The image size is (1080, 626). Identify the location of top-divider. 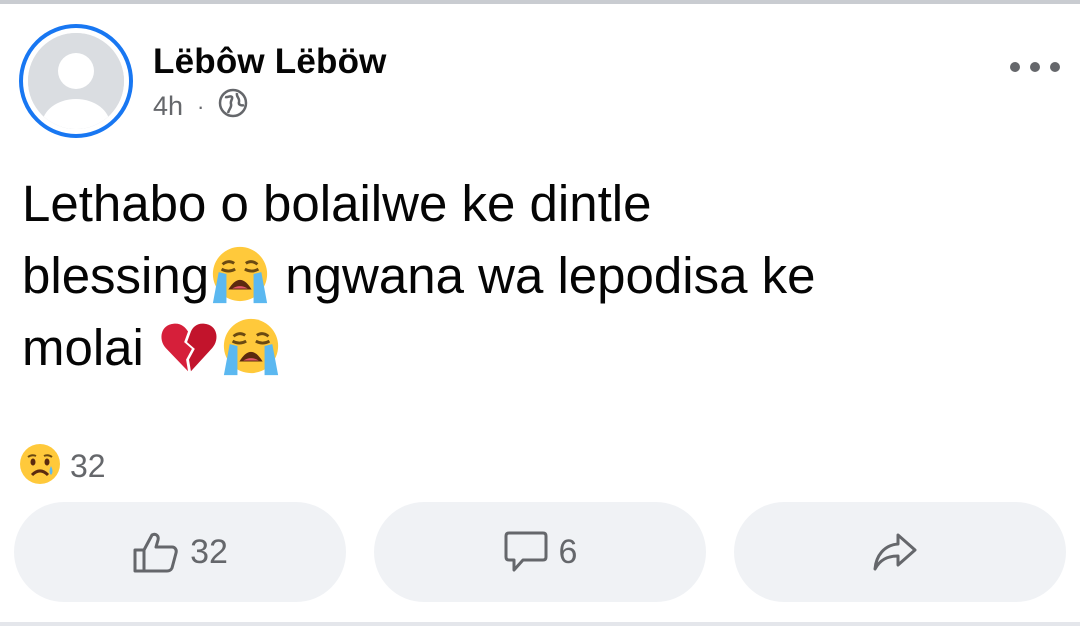
(540, 2).